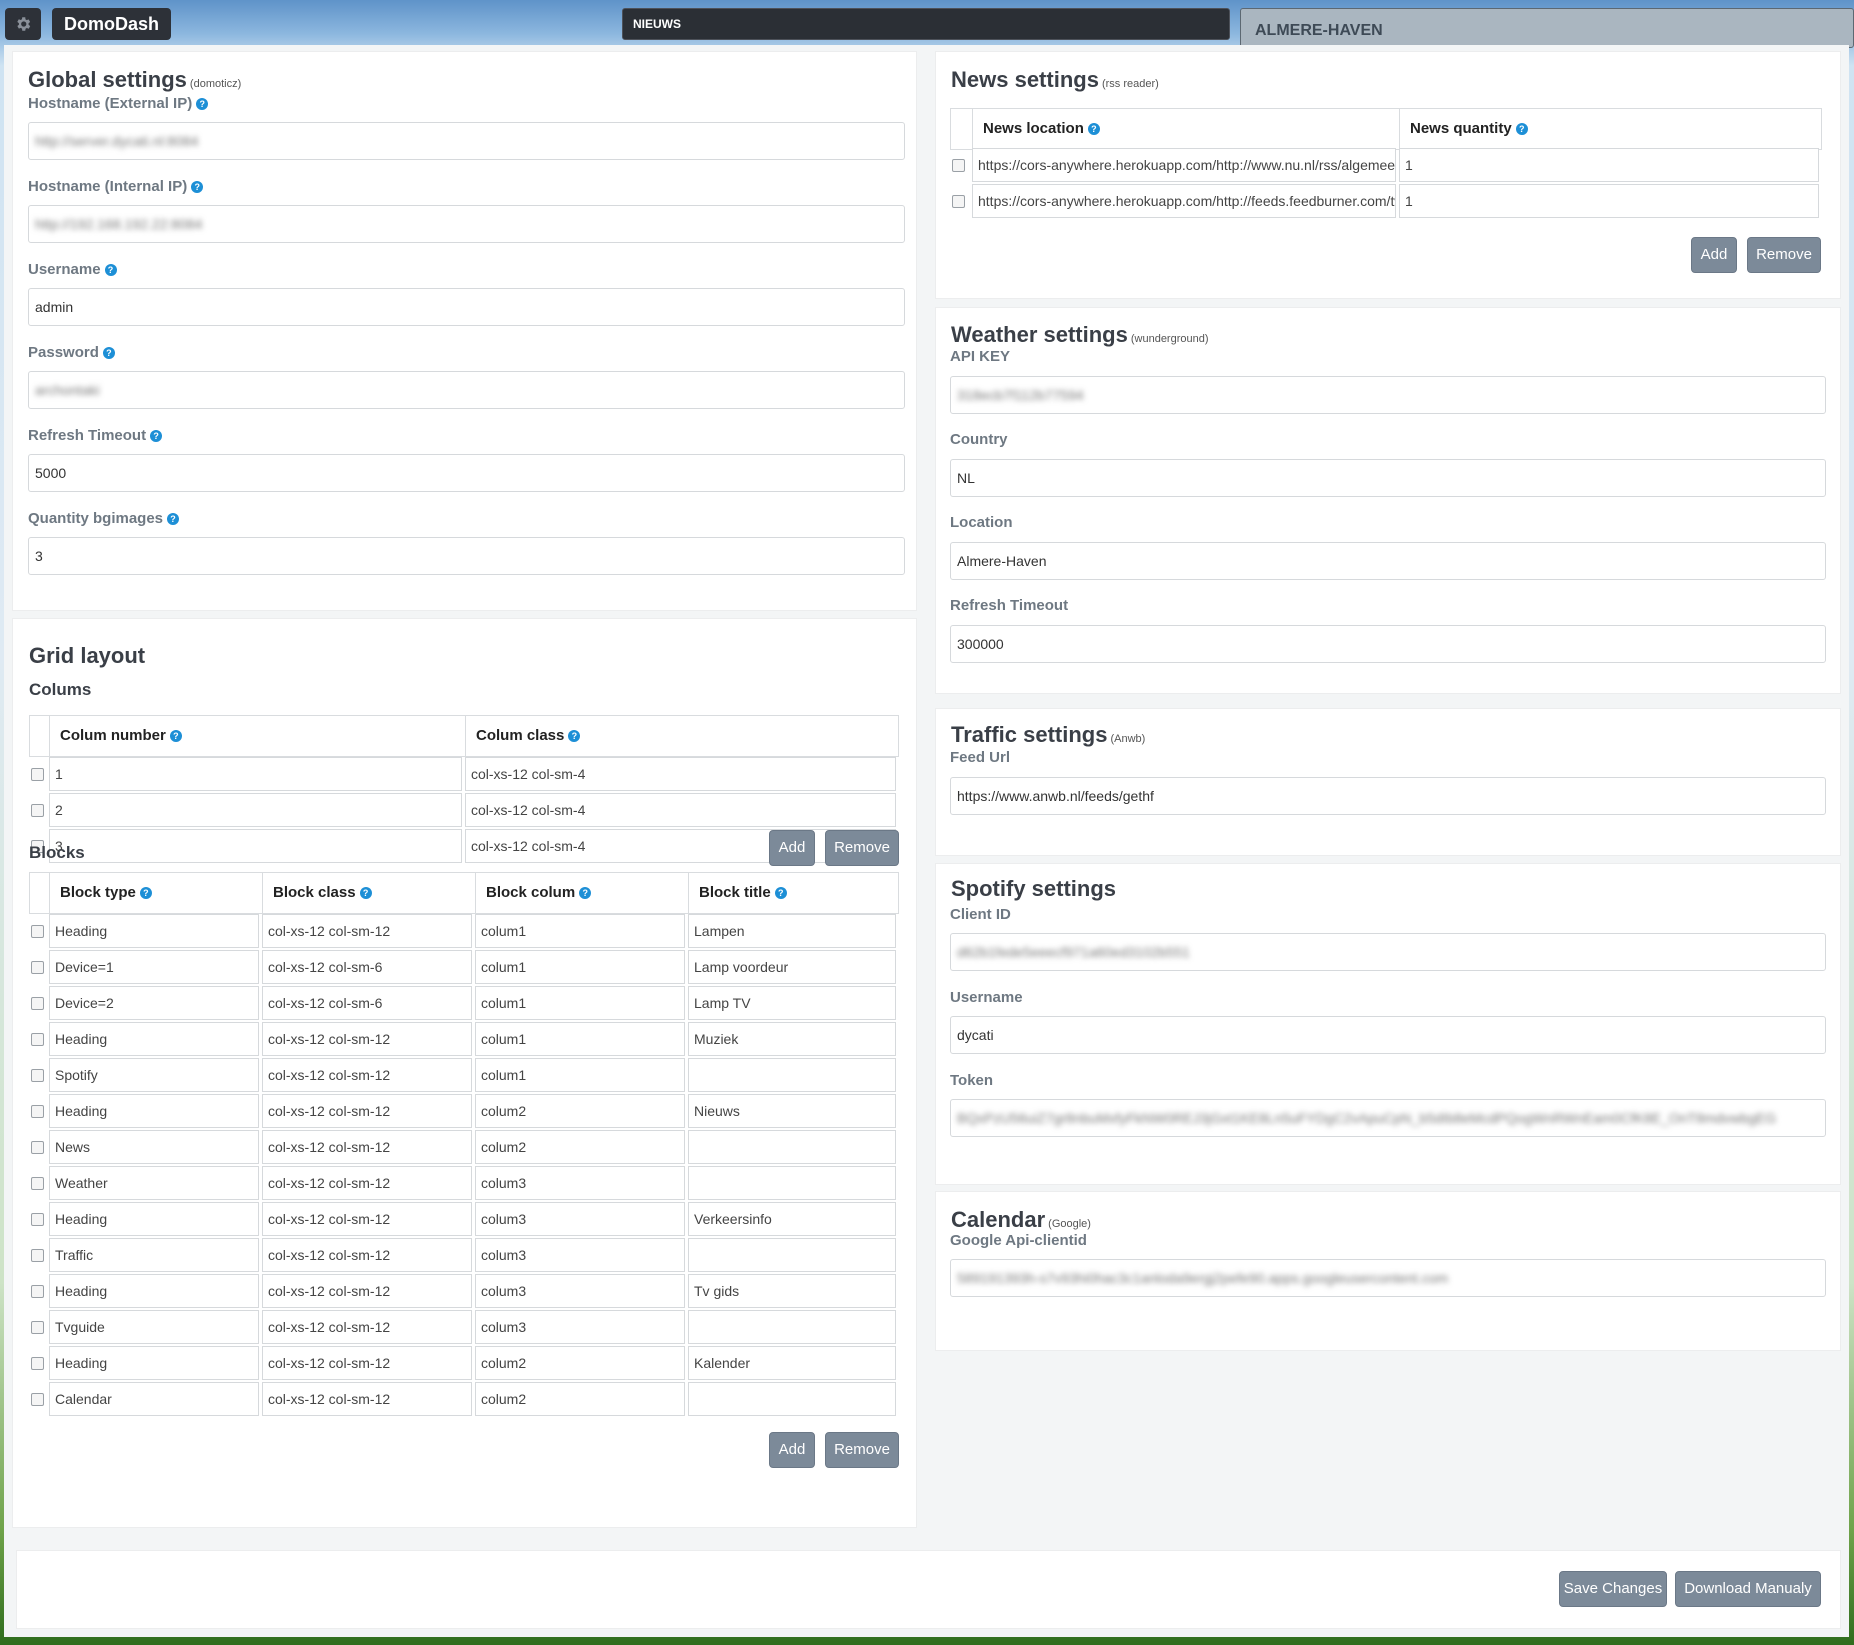  I want to click on table-cell-input: colum2, so click(580, 1399).